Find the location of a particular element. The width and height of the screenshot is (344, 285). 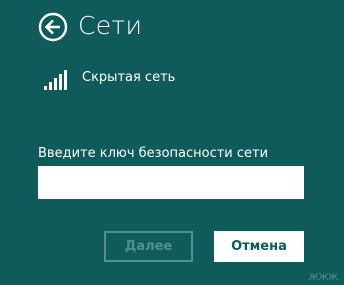

network-item: Скрытая сеть is located at coordinates (109, 81).